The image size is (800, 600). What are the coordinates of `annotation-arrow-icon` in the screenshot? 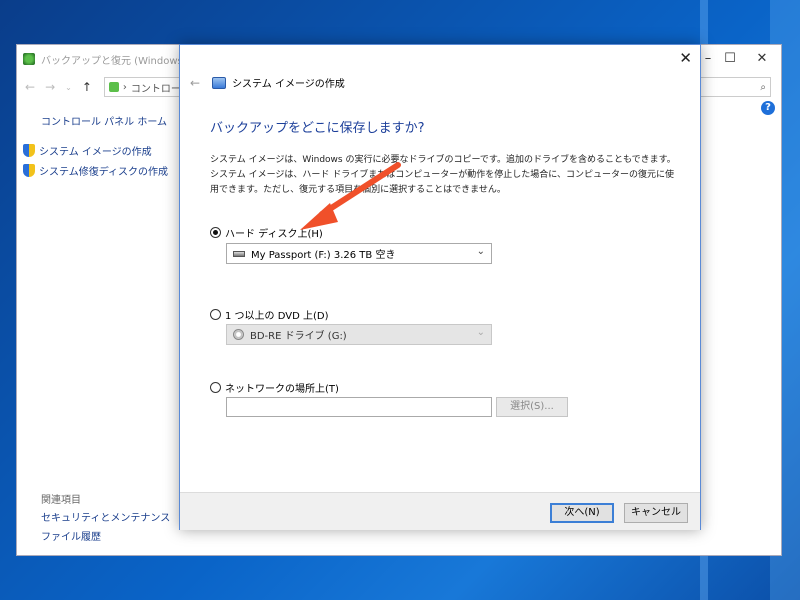 It's located at (350, 196).